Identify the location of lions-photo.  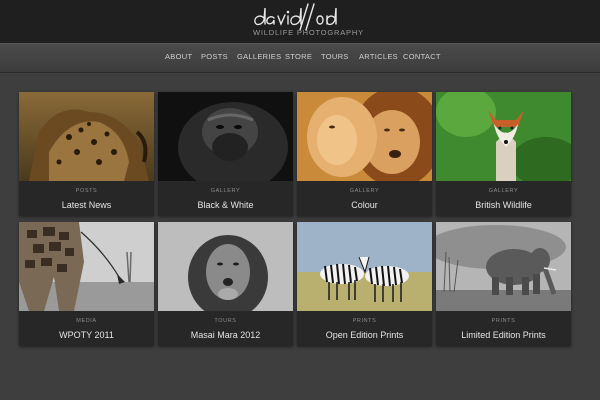
(364, 136).